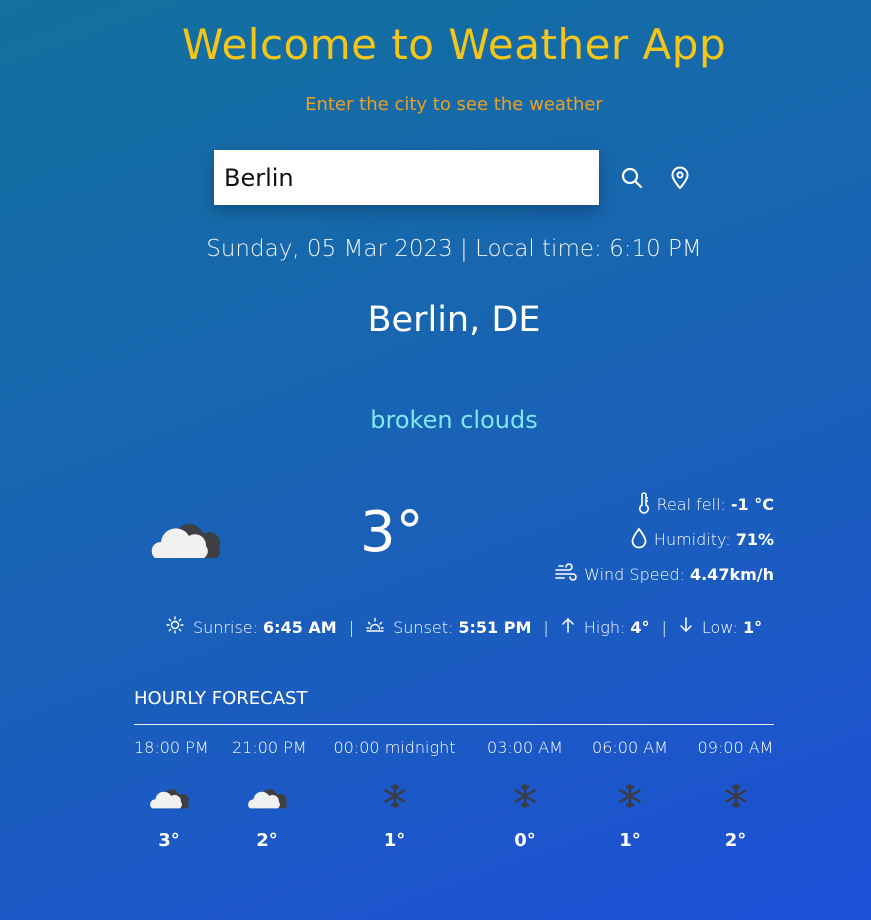 The width and height of the screenshot is (871, 920). Describe the element at coordinates (604, 627) in the screenshot. I see `high-label: High:` at that location.